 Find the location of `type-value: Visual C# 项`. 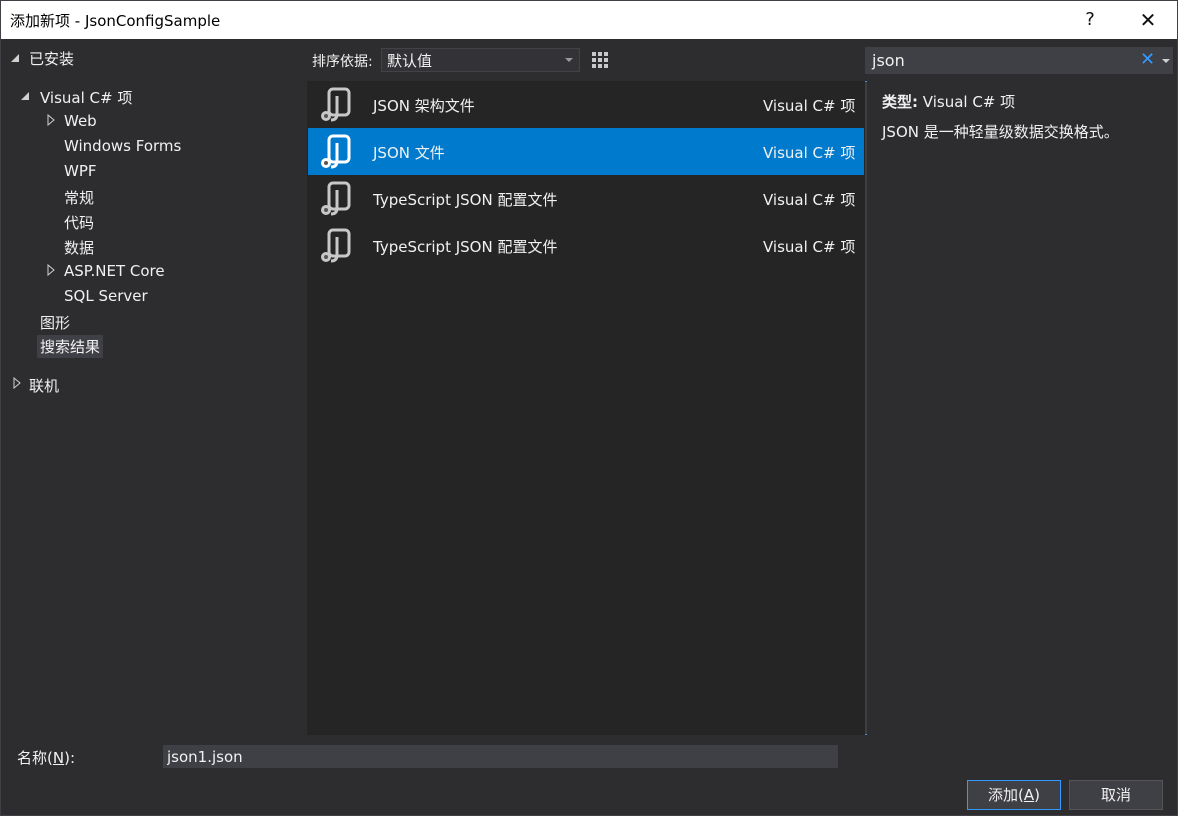

type-value: Visual C# 项 is located at coordinates (969, 102).